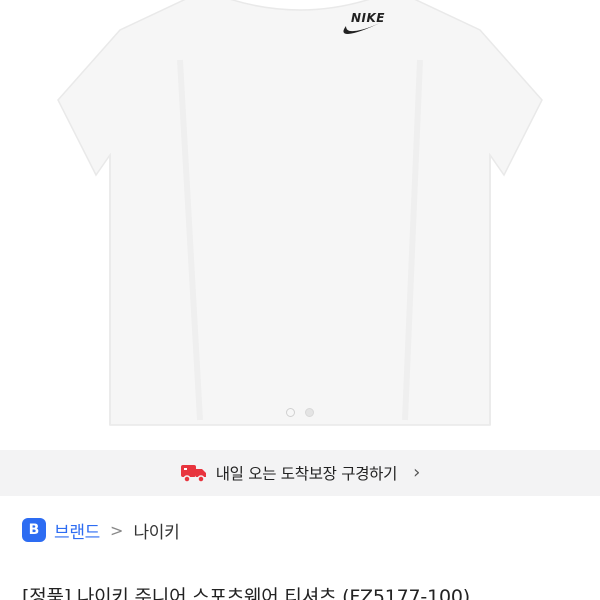 The image size is (600, 600). What do you see at coordinates (417, 472) in the screenshot?
I see `chevron-right-icon: ›` at bounding box center [417, 472].